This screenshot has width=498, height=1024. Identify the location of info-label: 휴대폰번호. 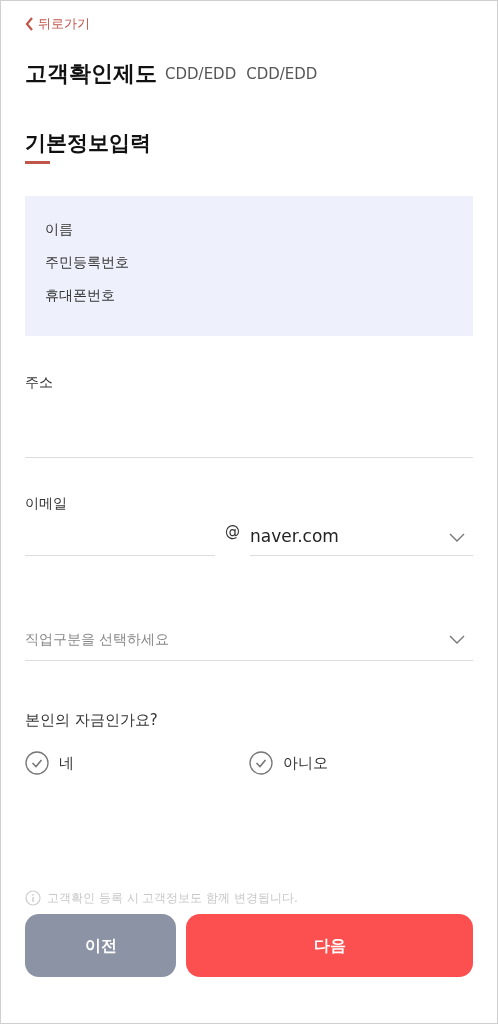
(80, 295).